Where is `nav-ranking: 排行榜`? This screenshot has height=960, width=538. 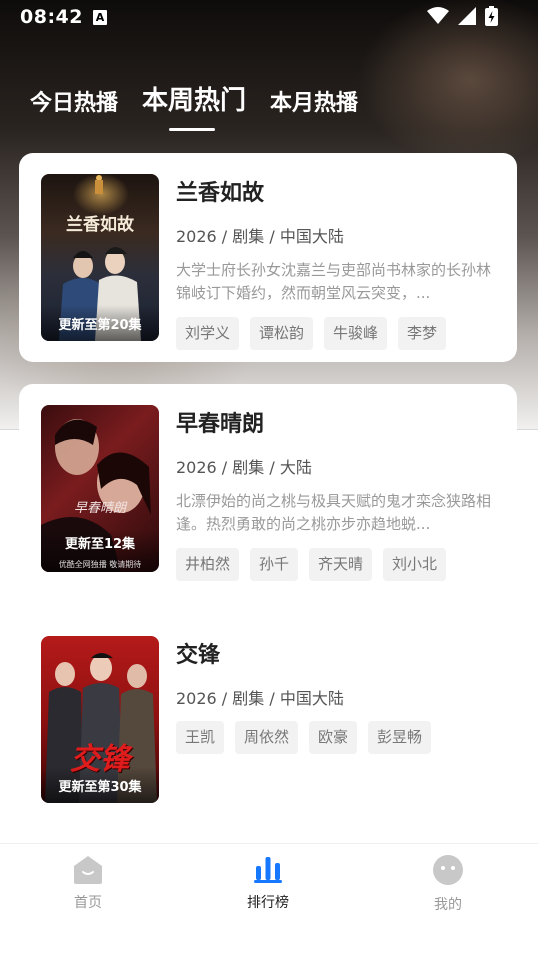 nav-ranking: 排行榜 is located at coordinates (268, 883).